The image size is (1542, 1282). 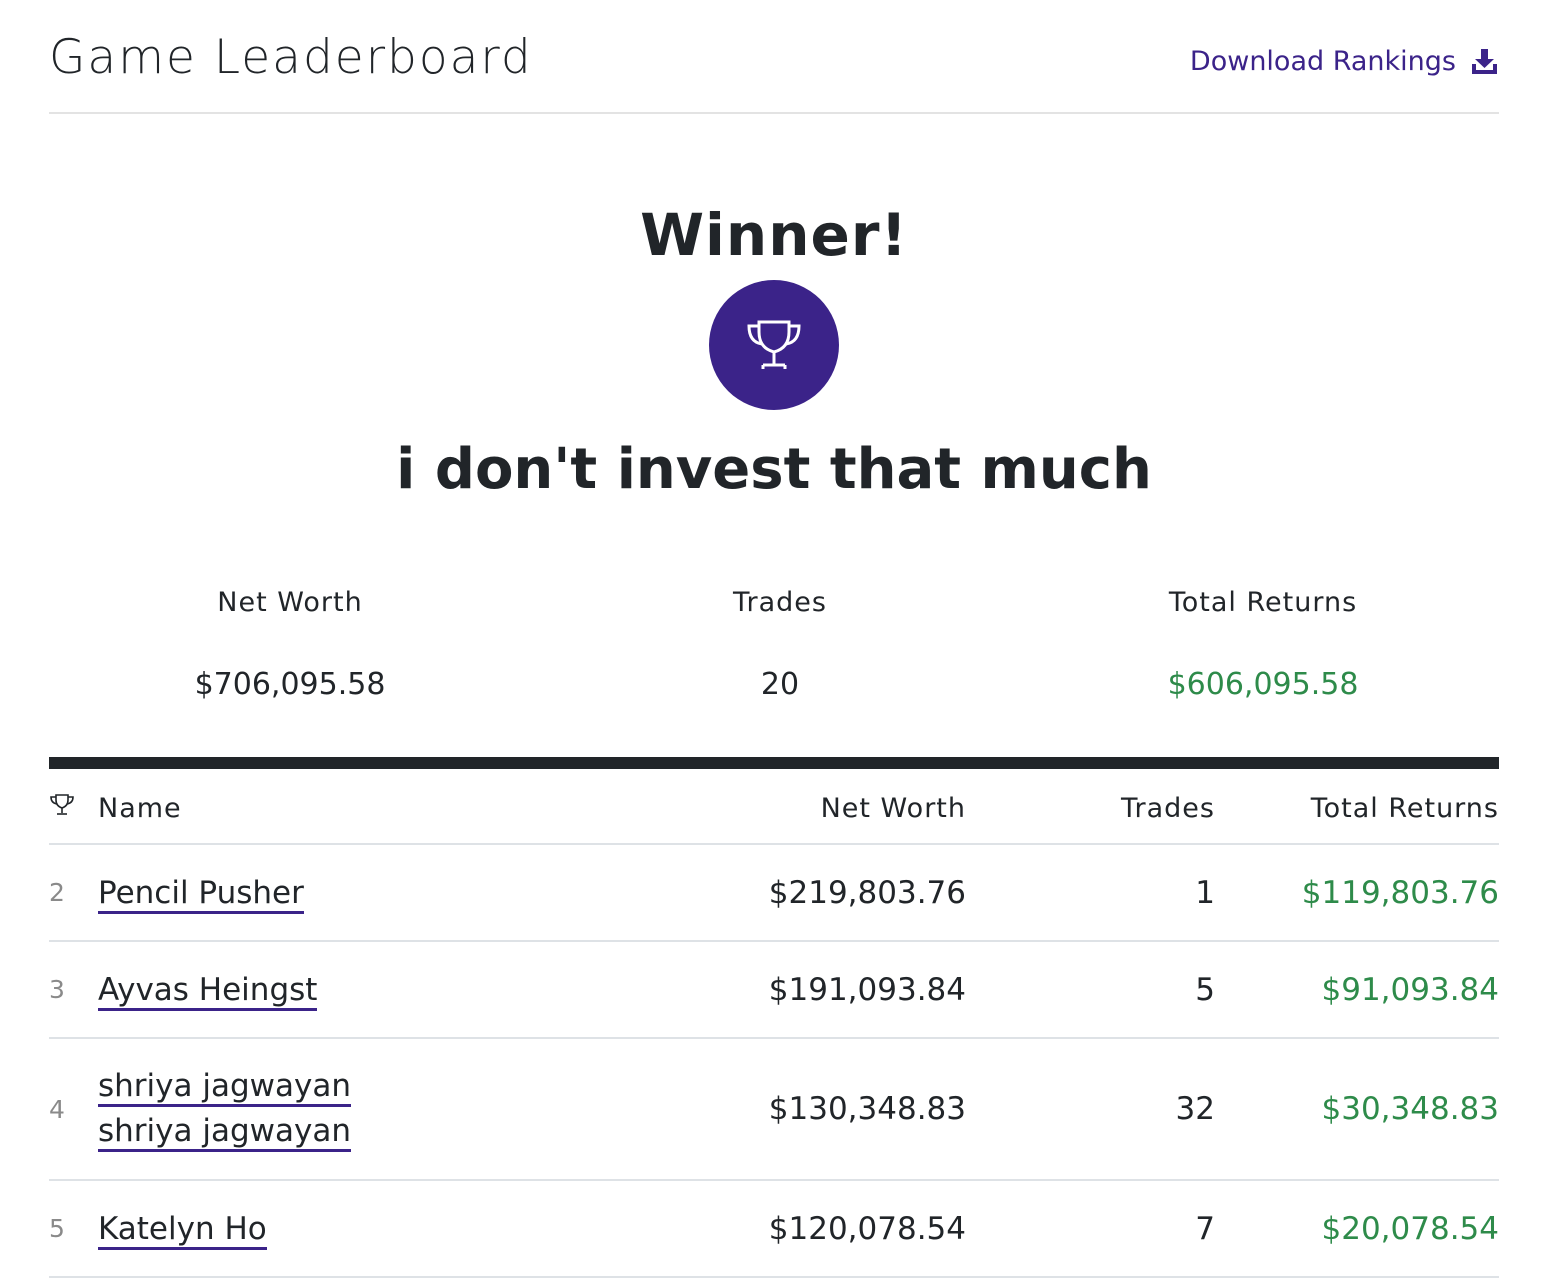 I want to click on table-row: 5 Katelyn Ho $120,078.54 7 $20,078.54, so click(x=774, y=1229).